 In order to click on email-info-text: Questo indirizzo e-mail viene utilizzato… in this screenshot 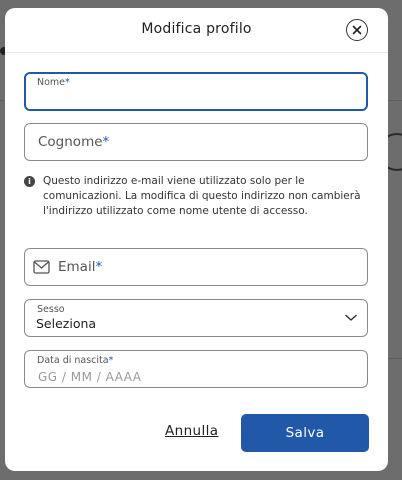, I will do `click(202, 196)`.